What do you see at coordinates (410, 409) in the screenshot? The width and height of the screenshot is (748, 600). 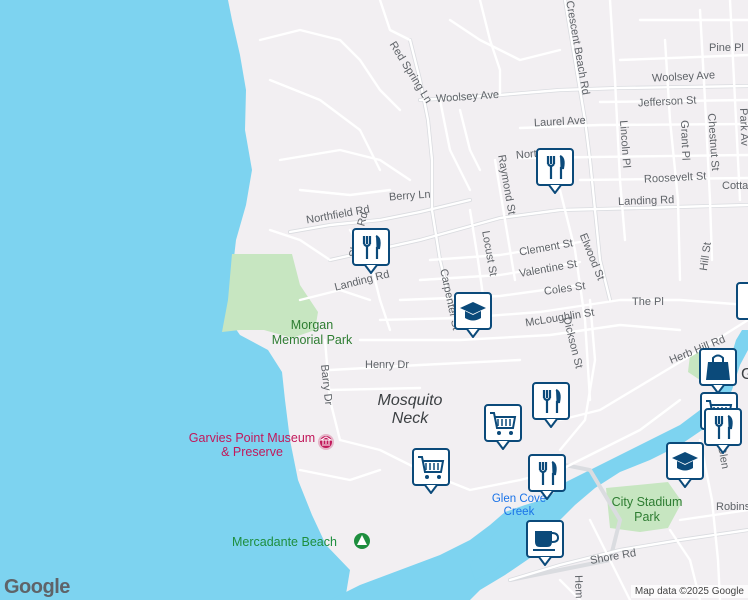 I see `neighborhood-label: Mosquito Neck` at bounding box center [410, 409].